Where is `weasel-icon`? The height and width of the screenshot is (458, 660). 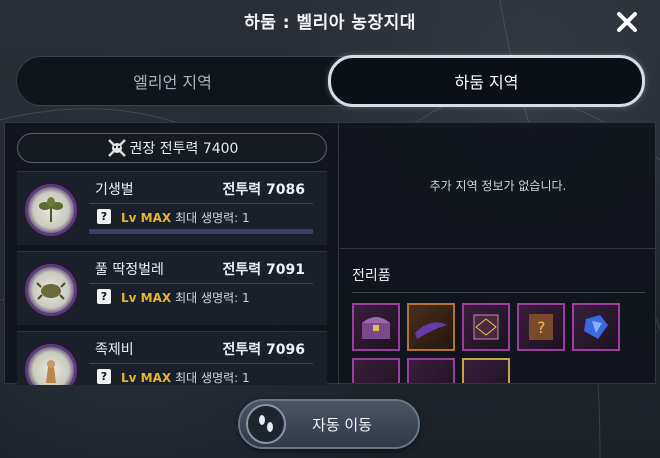 weasel-icon is located at coordinates (51, 364).